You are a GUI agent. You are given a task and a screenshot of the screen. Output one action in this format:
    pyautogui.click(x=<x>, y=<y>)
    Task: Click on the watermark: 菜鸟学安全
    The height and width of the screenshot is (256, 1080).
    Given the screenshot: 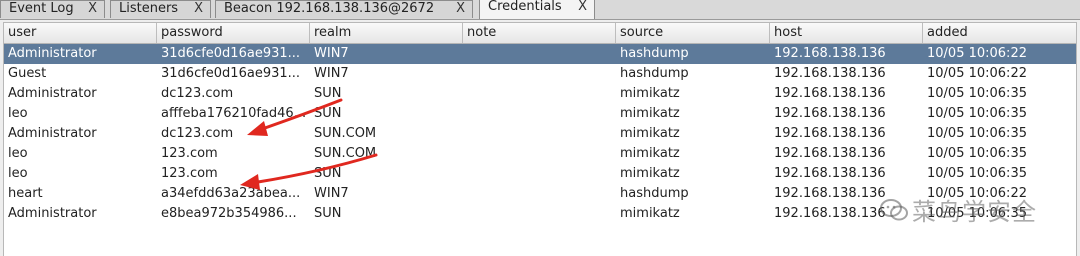 What is the action you would take?
    pyautogui.click(x=970, y=212)
    